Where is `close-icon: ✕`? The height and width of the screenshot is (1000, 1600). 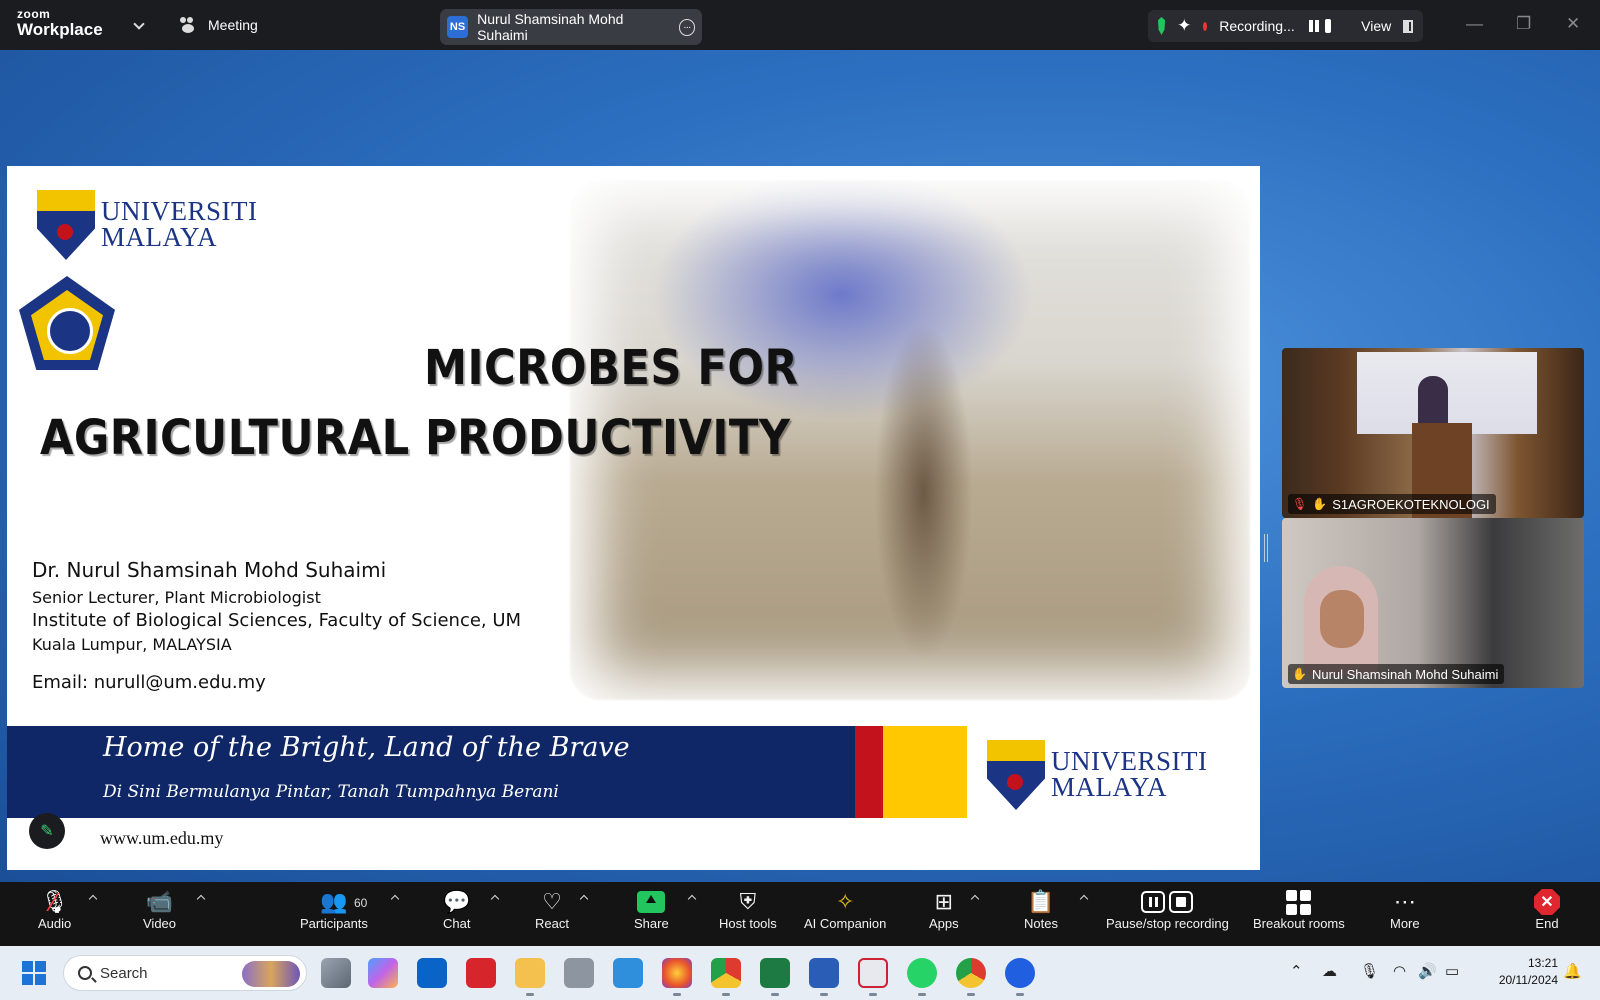
close-icon: ✕ is located at coordinates (1573, 24).